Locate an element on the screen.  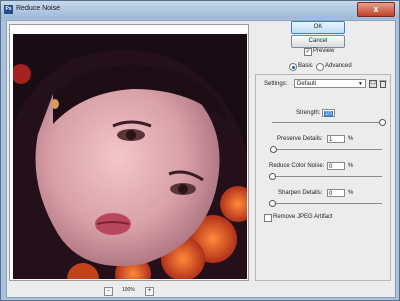
zoom-level: 100% is located at coordinates (128, 290).